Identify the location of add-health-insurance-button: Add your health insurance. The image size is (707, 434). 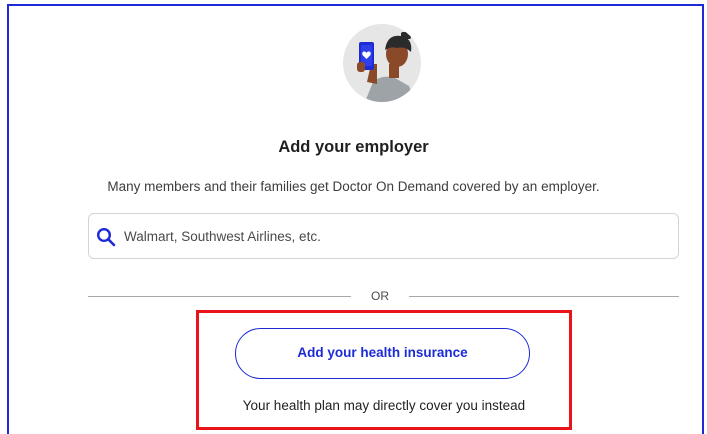
(382, 353).